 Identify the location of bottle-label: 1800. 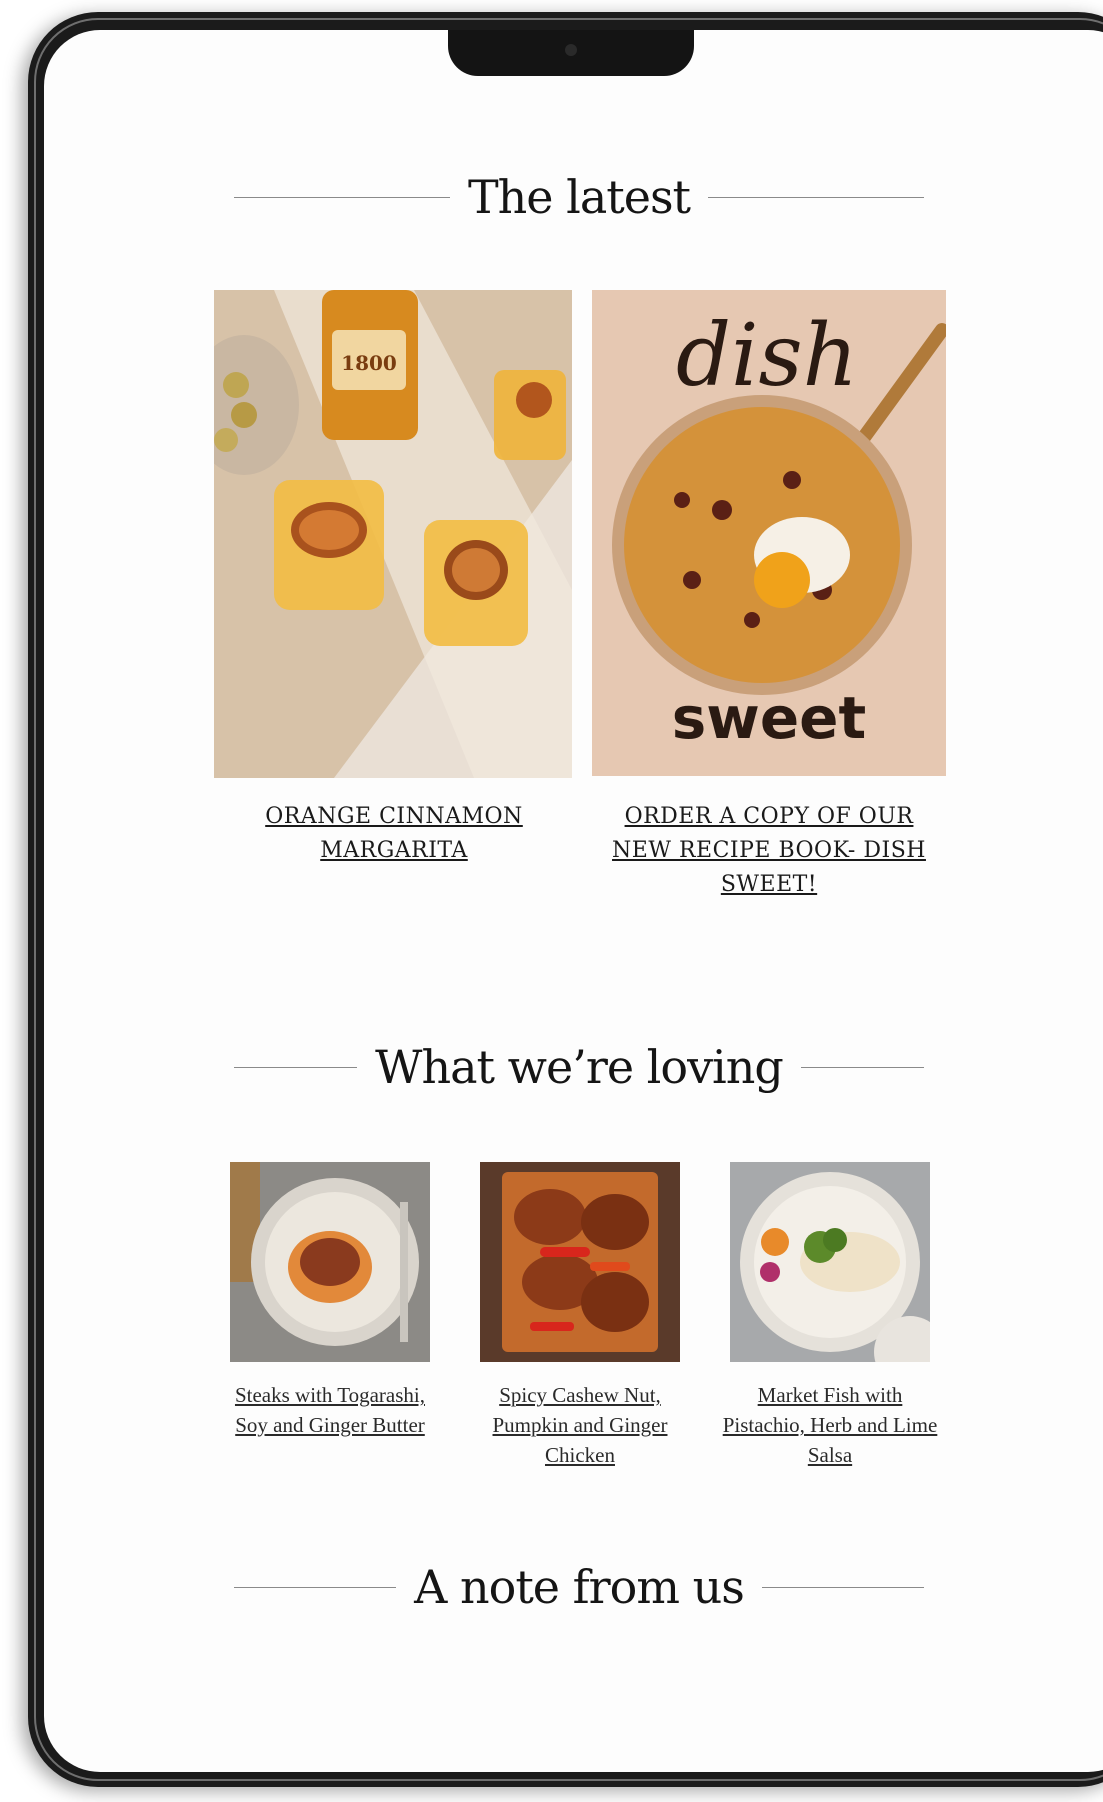
(369, 363).